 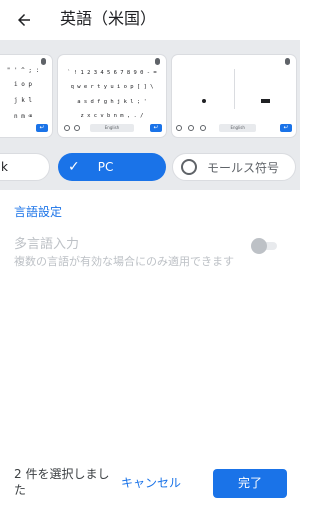 I want to click on preview-row: q w e r t y u i o p [ ] \, so click(x=112, y=87).